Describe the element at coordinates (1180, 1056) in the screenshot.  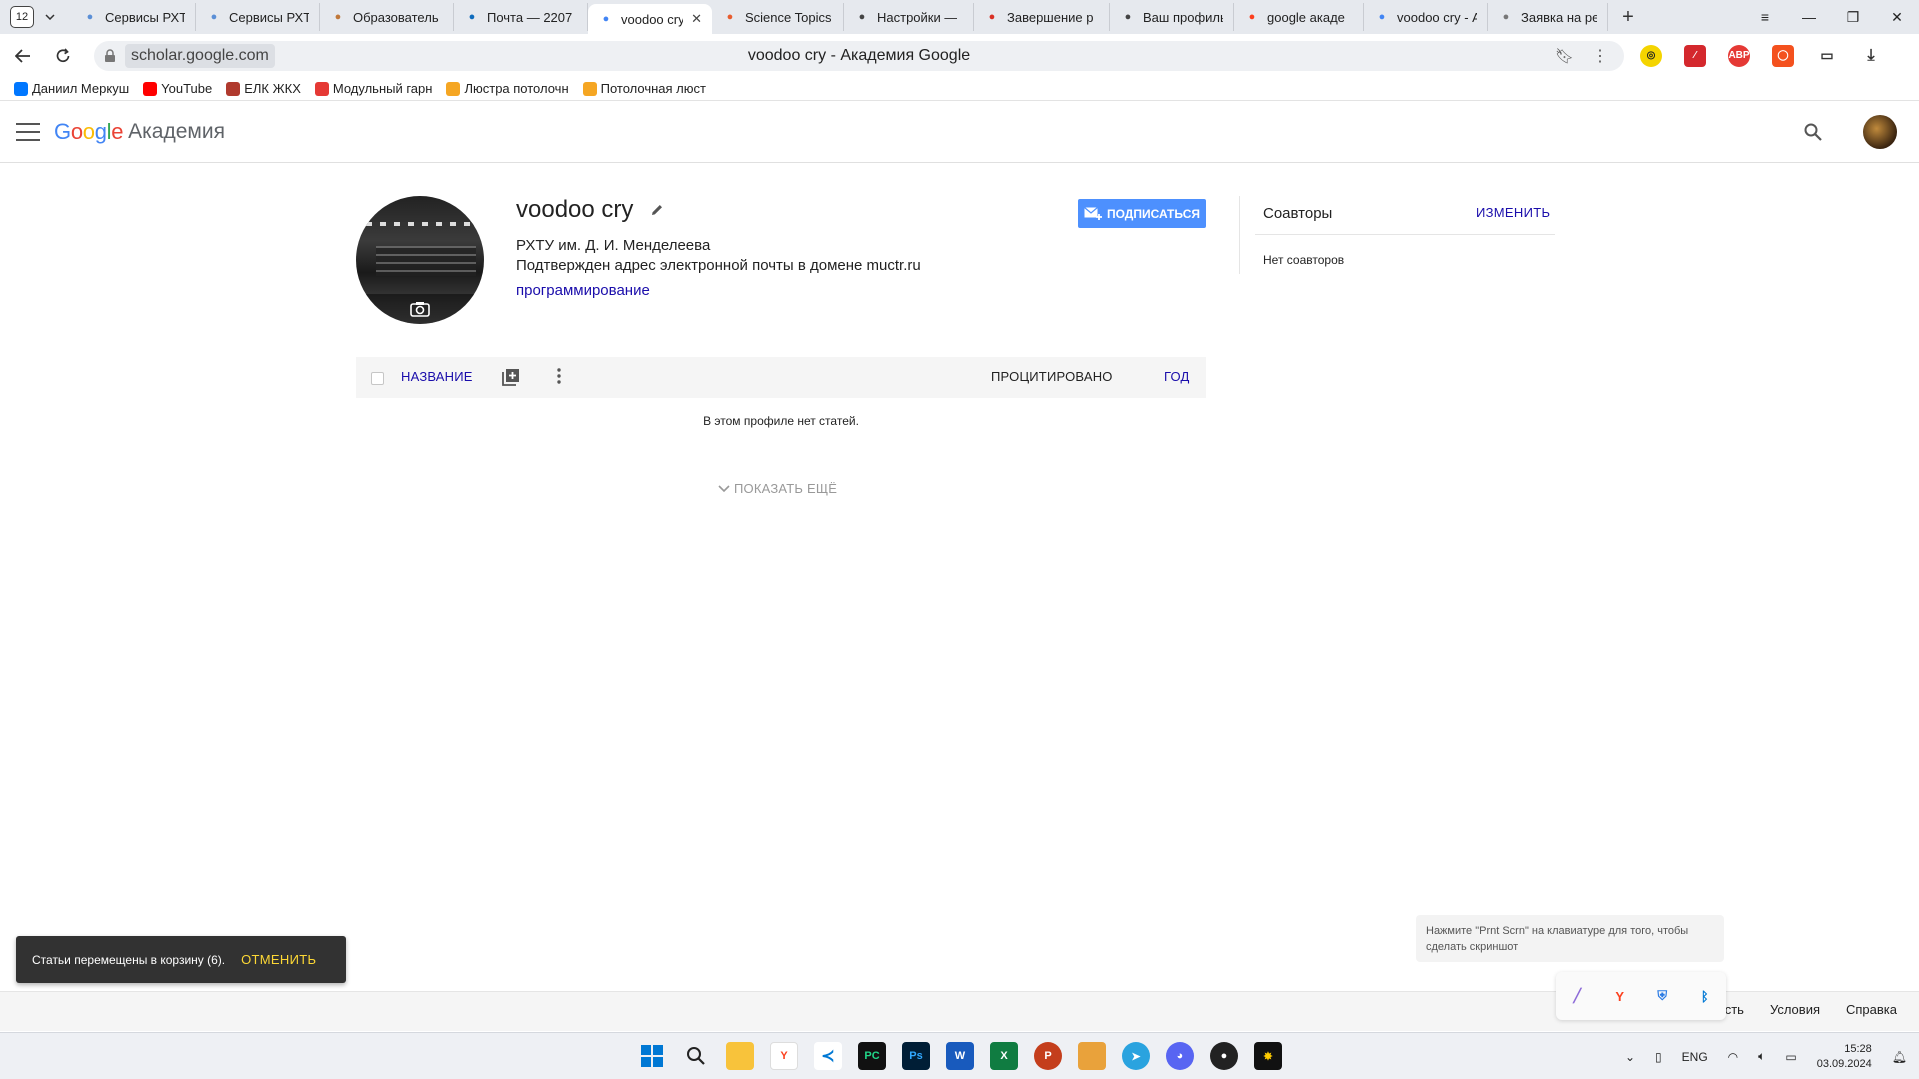
I see `discord-icon: ◕` at that location.